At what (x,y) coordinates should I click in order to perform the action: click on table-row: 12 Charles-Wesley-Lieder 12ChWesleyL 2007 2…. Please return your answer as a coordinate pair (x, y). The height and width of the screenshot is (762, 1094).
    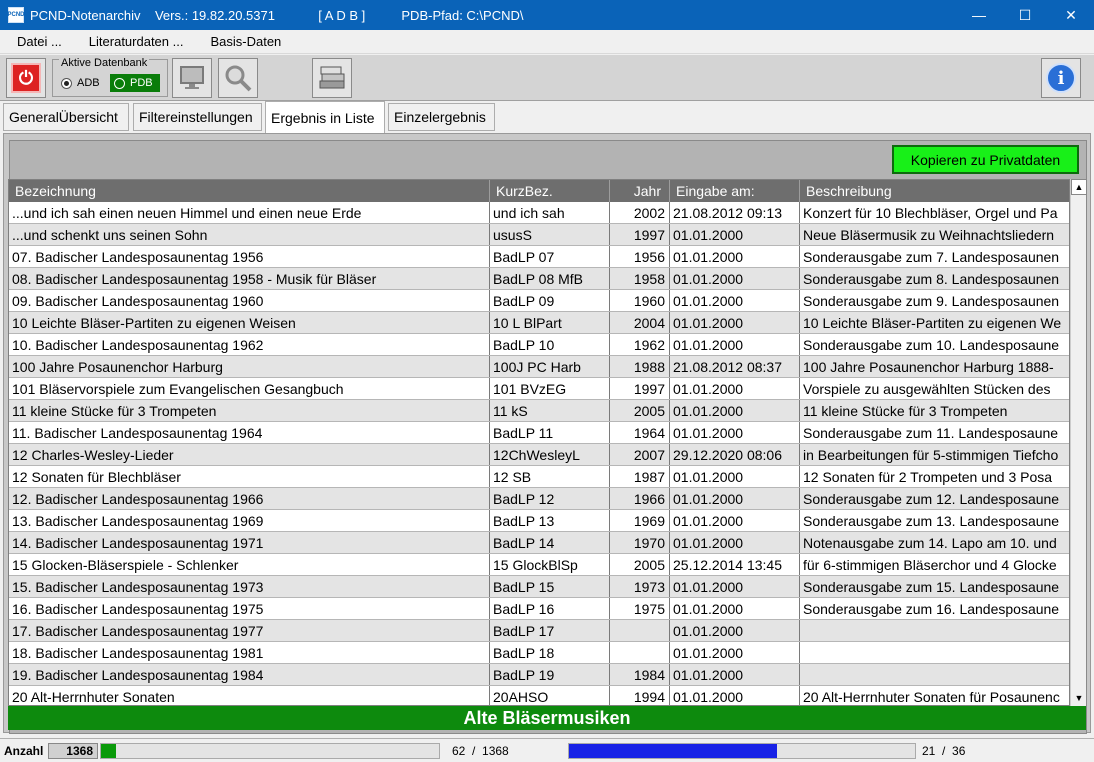
    Looking at the image, I should click on (539, 455).